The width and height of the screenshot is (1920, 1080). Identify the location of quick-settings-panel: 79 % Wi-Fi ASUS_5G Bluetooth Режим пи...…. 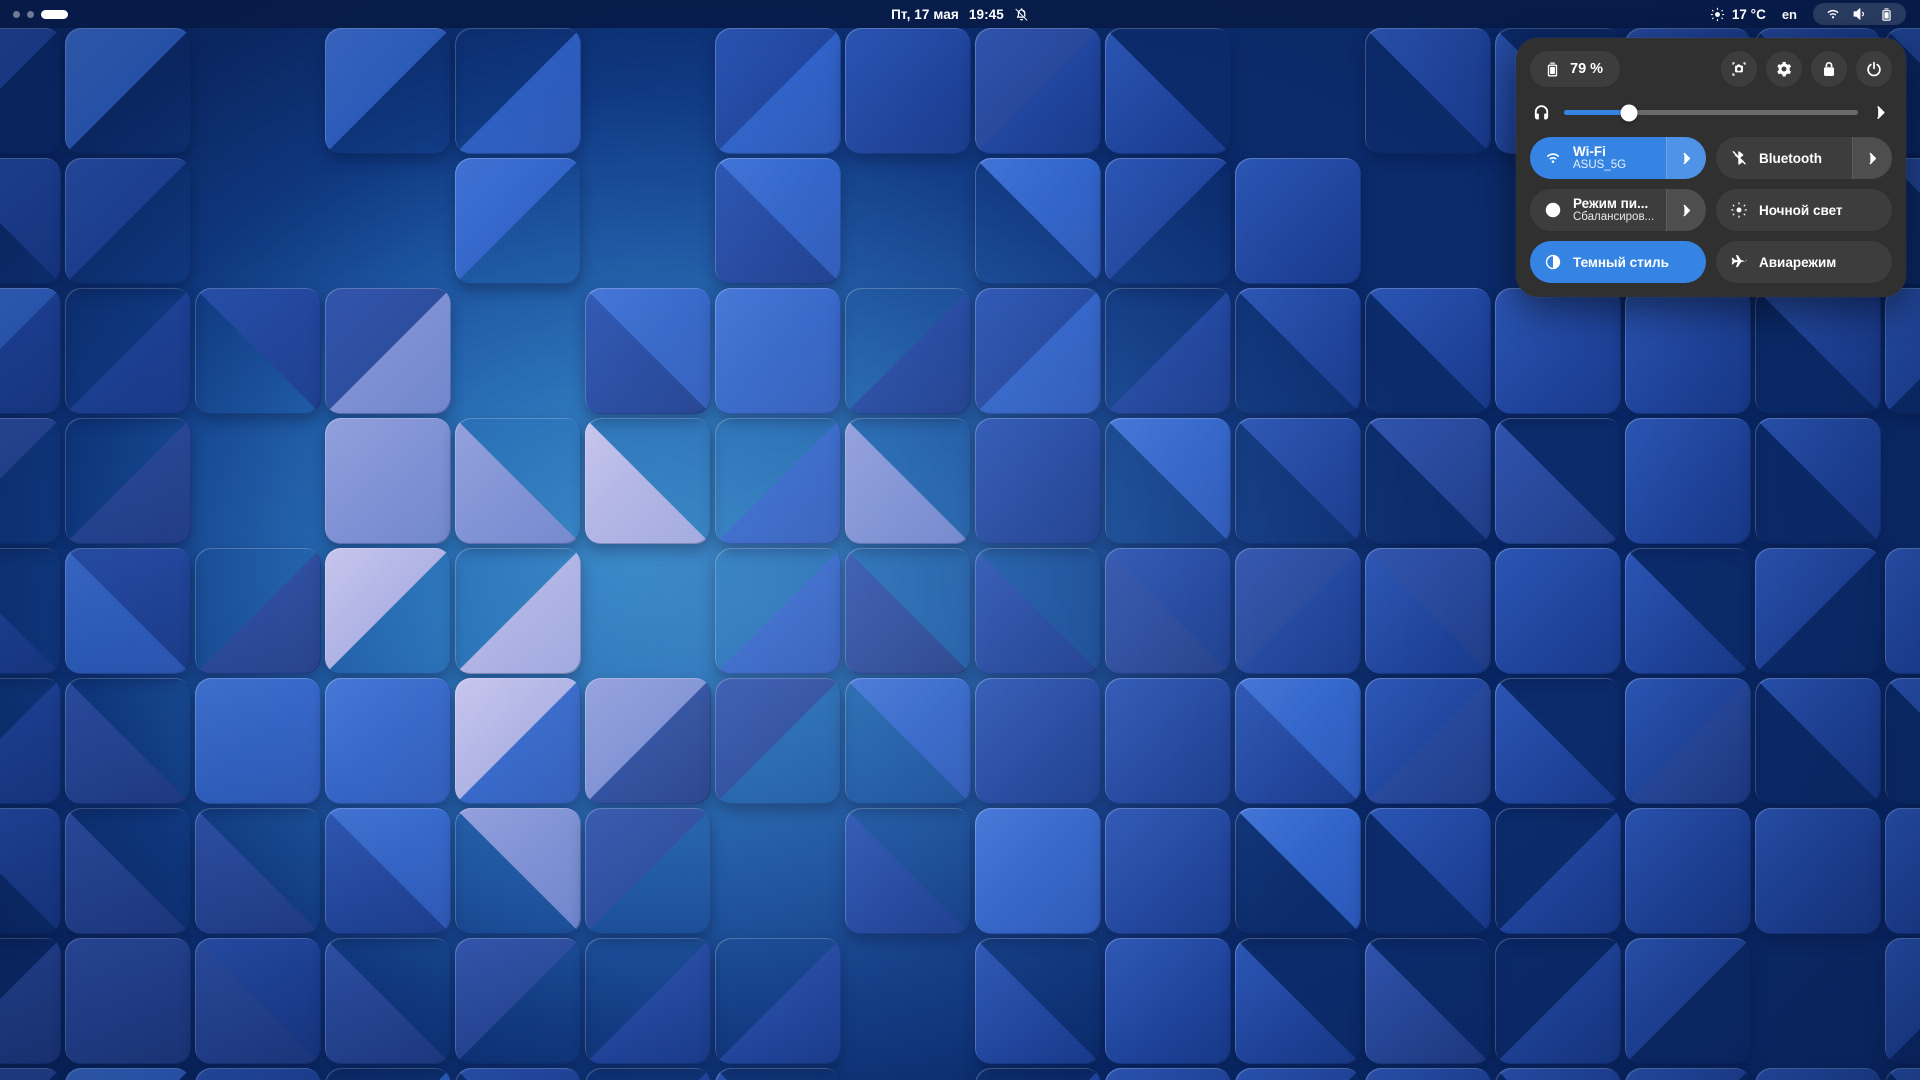
(1711, 167).